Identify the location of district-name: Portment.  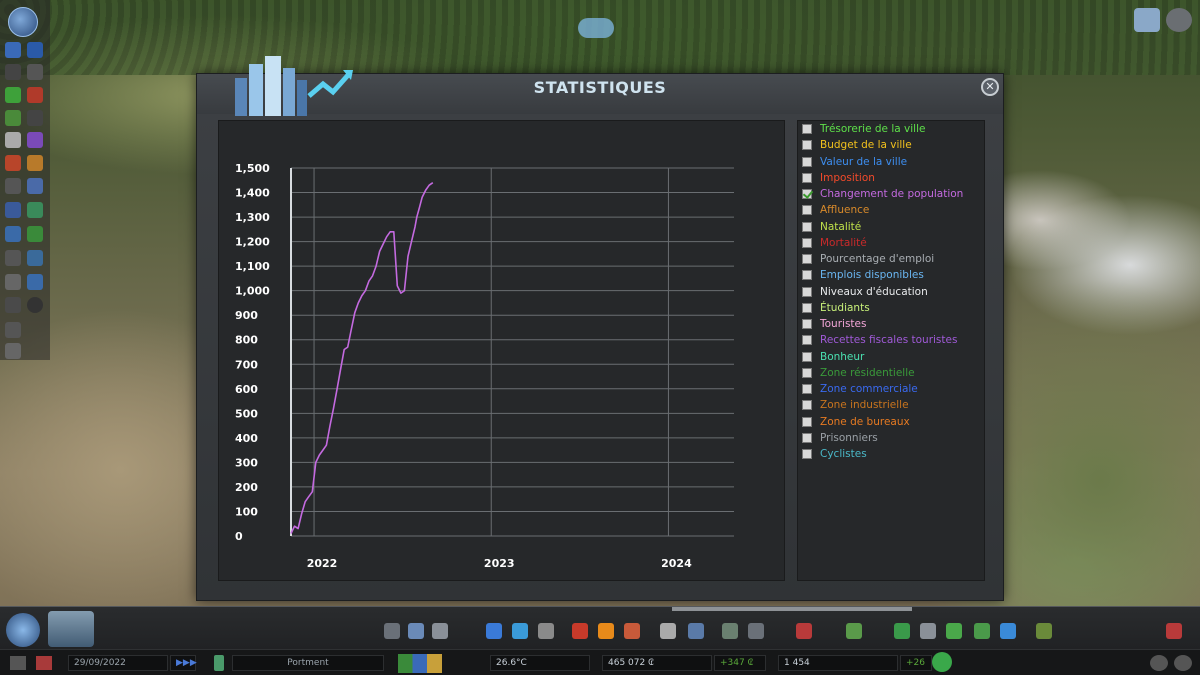
(308, 663).